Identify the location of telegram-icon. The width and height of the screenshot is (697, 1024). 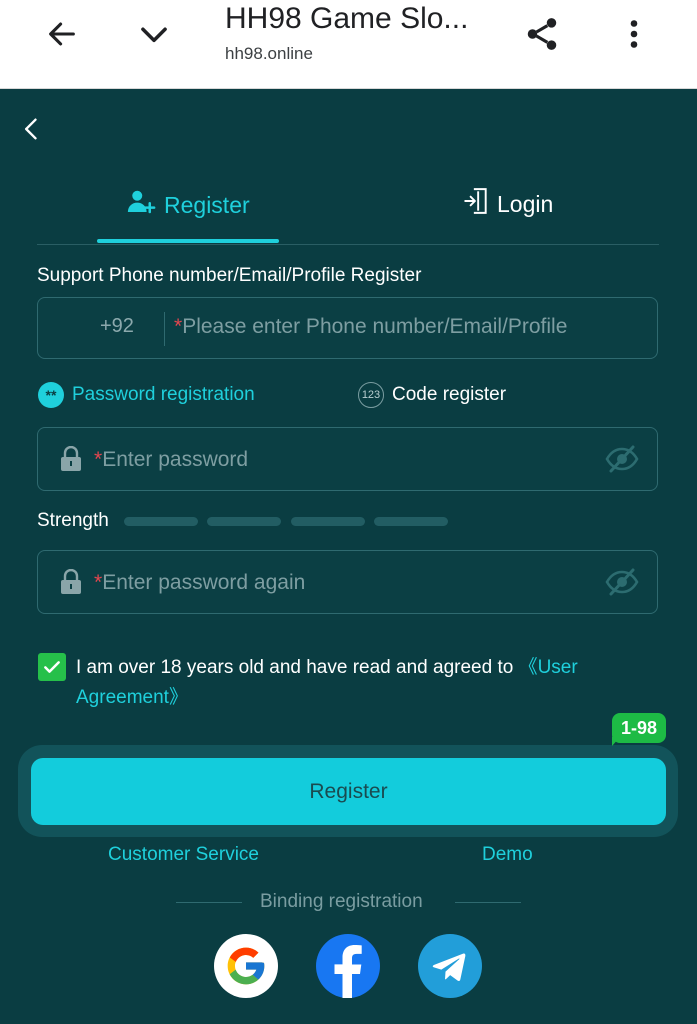
(450, 966).